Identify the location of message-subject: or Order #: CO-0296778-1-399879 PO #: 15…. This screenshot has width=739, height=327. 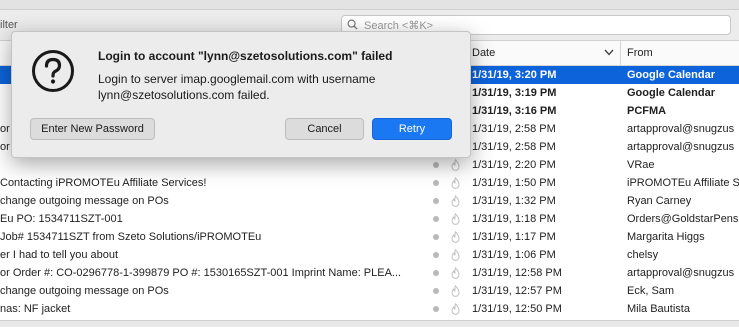
(201, 273).